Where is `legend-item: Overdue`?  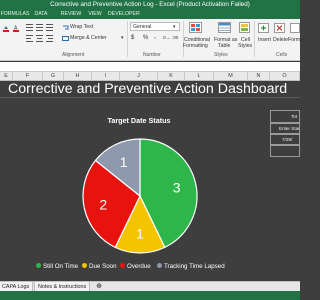 legend-item: Overdue is located at coordinates (135, 267).